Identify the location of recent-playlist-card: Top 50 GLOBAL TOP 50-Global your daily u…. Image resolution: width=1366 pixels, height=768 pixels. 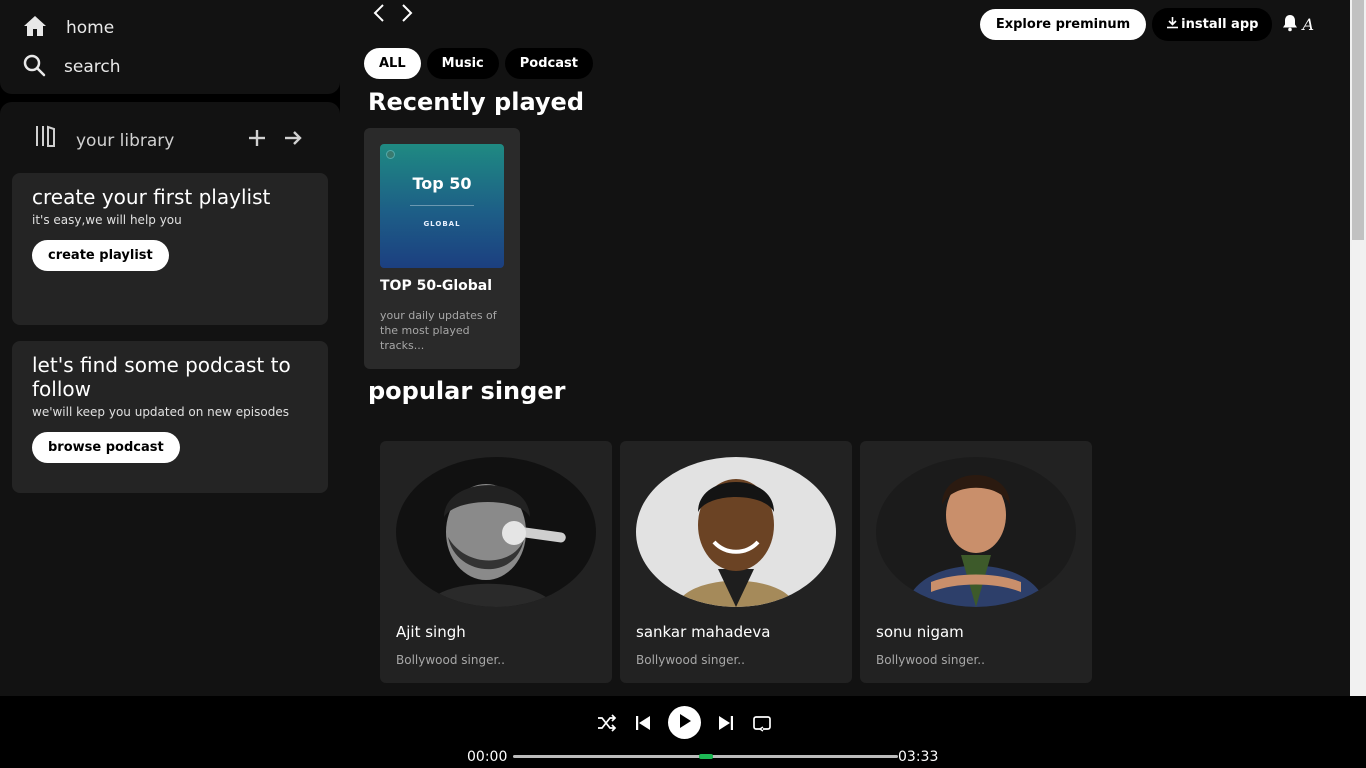
(442, 248).